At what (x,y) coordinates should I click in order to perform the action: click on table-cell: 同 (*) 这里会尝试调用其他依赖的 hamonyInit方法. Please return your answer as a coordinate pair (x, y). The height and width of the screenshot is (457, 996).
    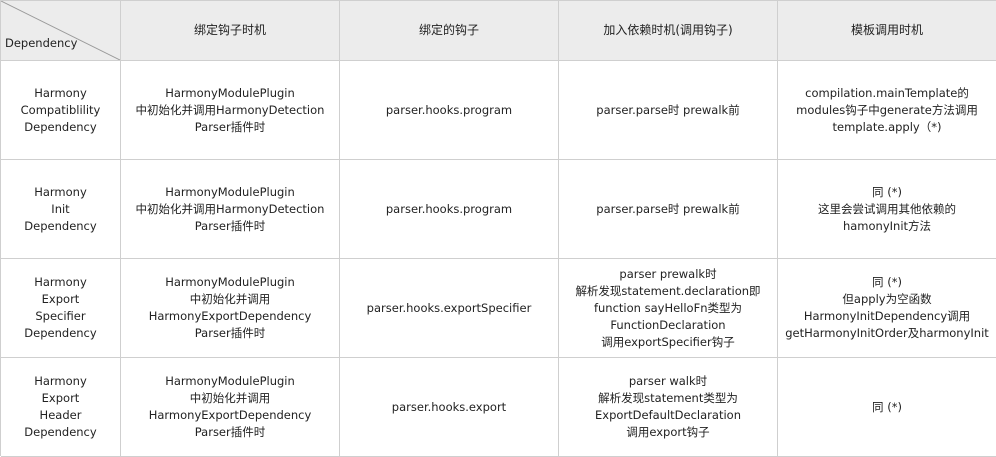
    Looking at the image, I should click on (887, 209).